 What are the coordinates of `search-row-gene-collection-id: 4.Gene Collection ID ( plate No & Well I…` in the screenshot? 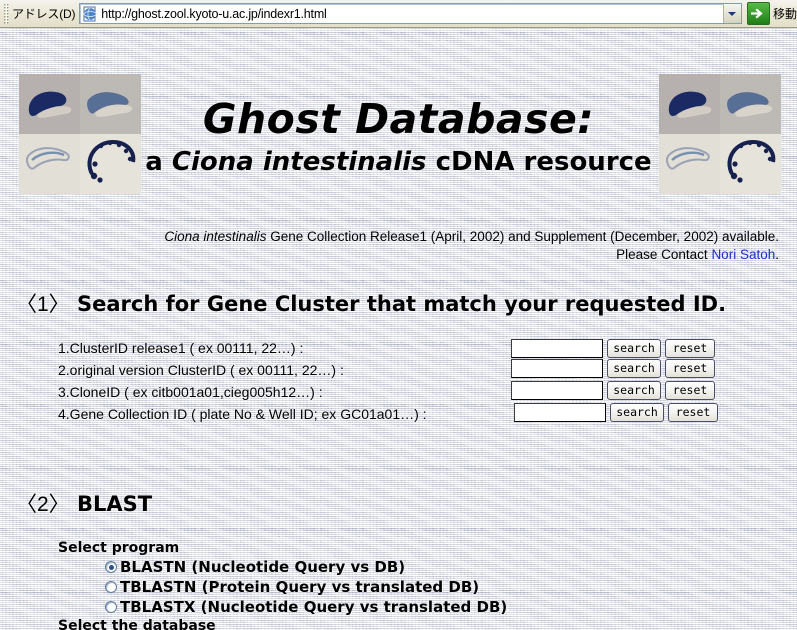 It's located at (427, 414).